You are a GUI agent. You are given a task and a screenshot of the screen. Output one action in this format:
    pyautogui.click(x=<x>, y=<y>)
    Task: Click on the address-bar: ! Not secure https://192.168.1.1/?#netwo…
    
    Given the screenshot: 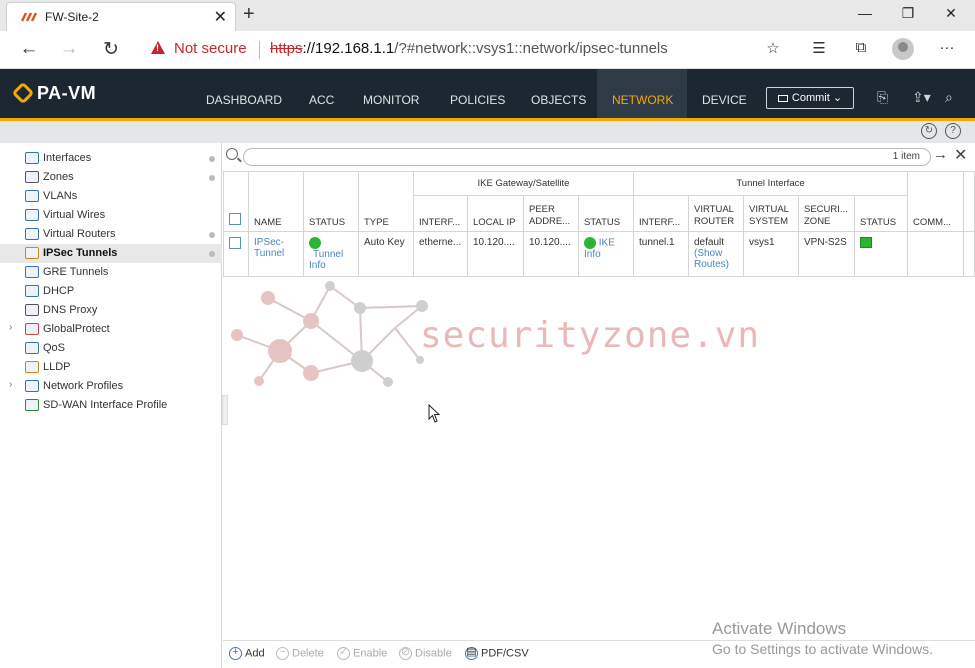 What is the action you would take?
    pyautogui.click(x=465, y=50)
    